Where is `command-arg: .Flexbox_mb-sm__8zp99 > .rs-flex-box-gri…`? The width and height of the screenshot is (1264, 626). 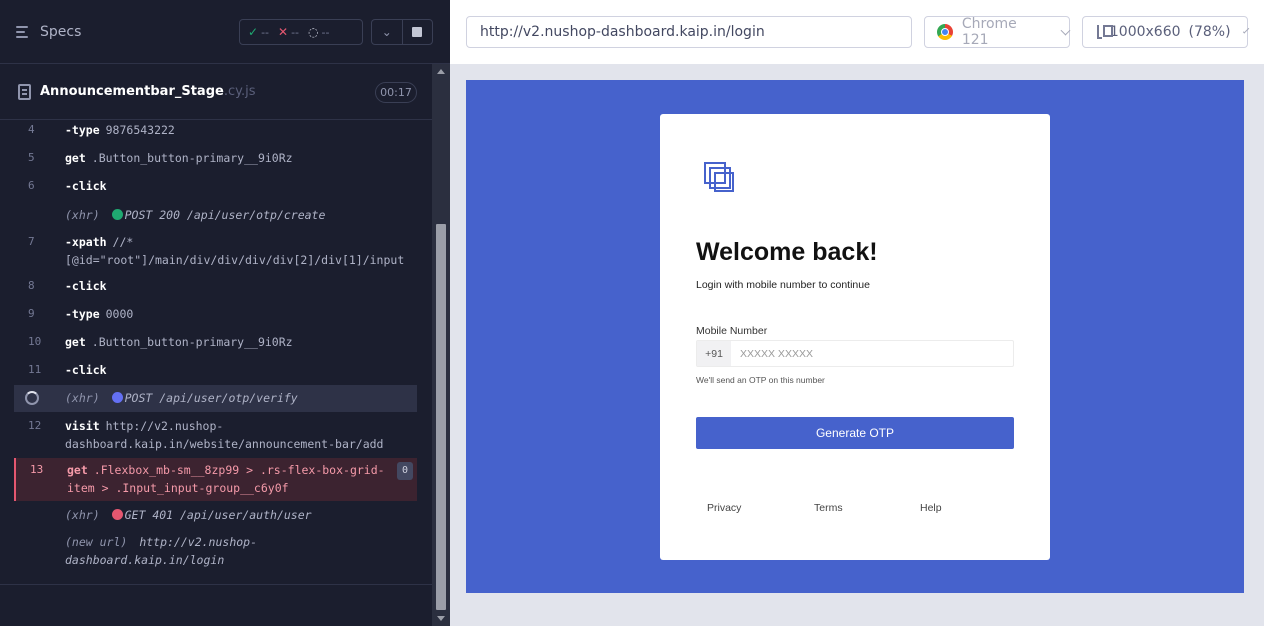
command-arg: .Flexbox_mb-sm__8zp99 > .rs-flex-box-gri… is located at coordinates (226, 479).